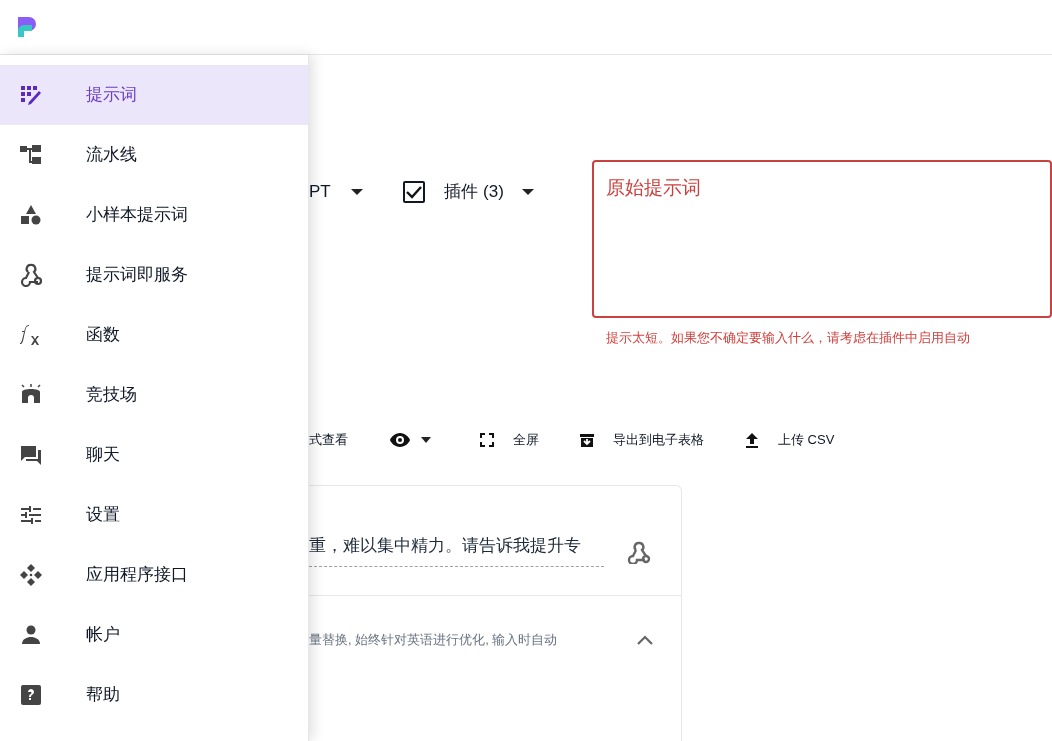  I want to click on prompt-text: 重，难以集中精力。请告诉我提升专, so click(456, 550).